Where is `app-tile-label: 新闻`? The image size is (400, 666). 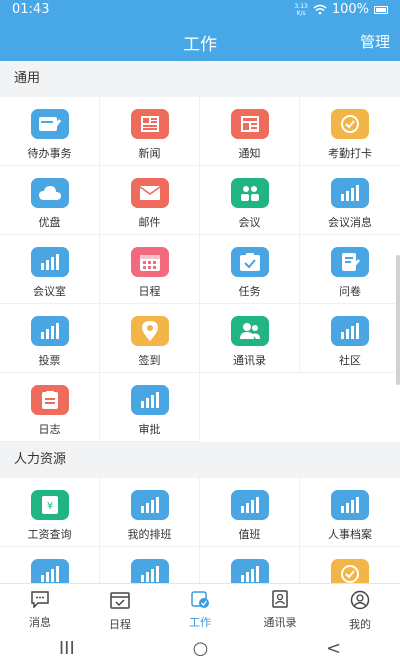
app-tile-label: 新闻 is located at coordinates (149, 153).